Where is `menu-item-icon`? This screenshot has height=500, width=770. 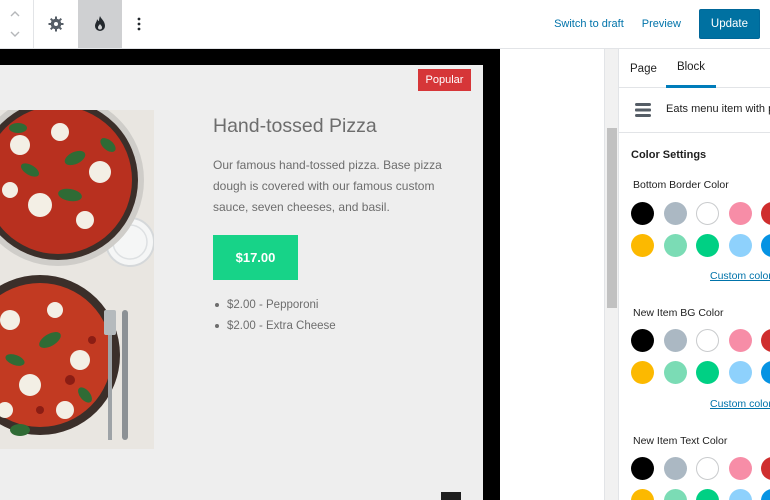 menu-item-icon is located at coordinates (643, 110).